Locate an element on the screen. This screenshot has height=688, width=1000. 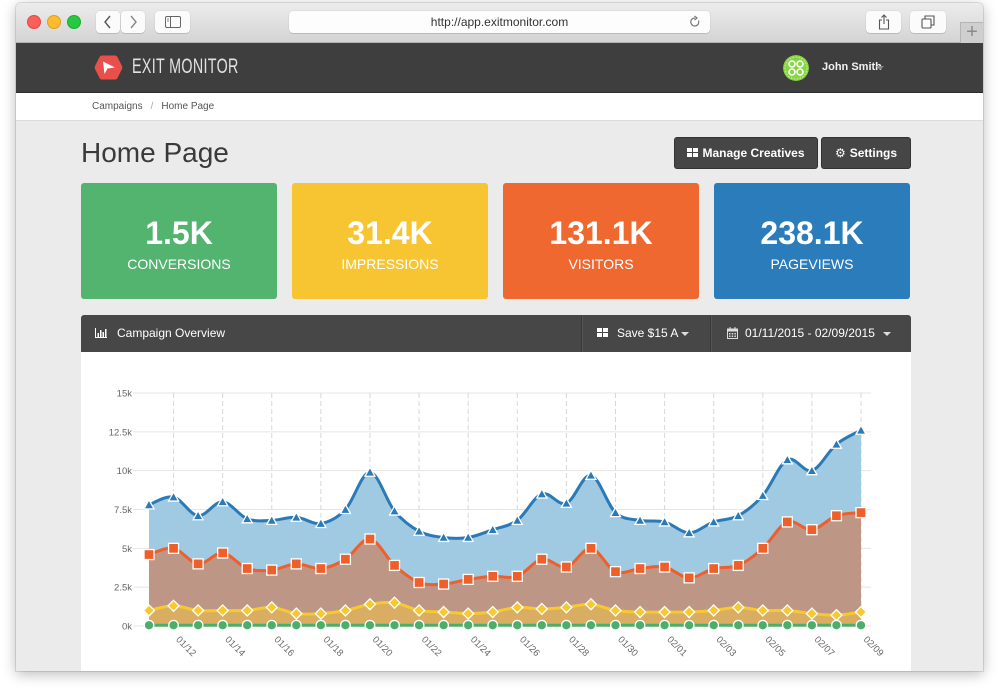
forward-button is located at coordinates (133, 22).